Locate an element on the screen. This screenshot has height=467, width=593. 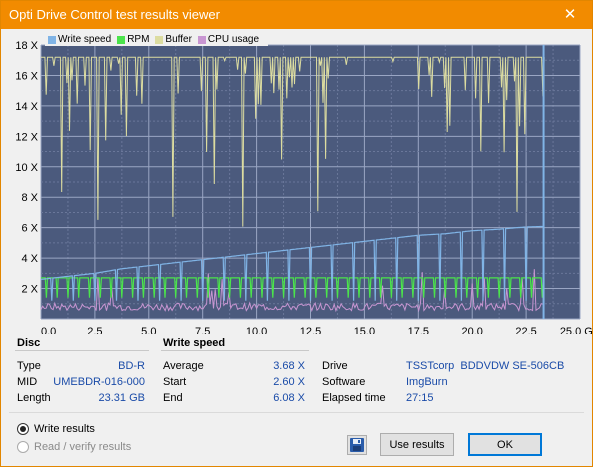
read-verify-results-radio: Read / verify results is located at coordinates (74, 447).